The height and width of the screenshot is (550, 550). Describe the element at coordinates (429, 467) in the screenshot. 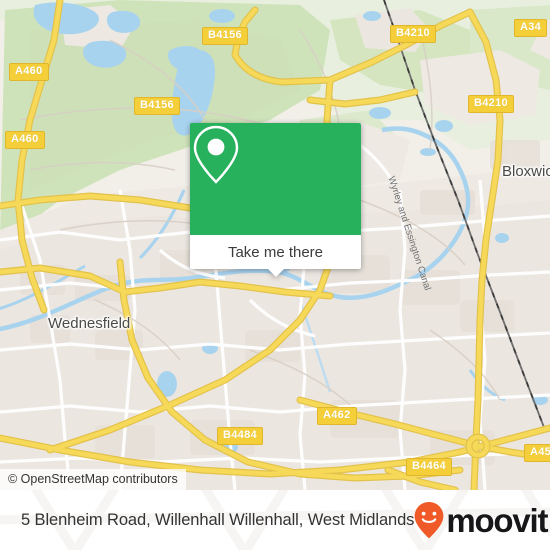

I see `road-shield-b4464: B4464` at that location.